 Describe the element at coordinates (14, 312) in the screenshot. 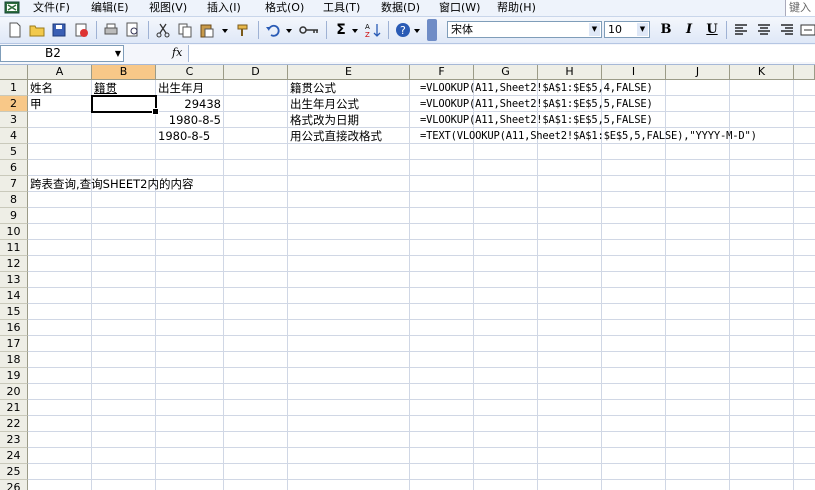

I see `row-header-15: 15` at that location.